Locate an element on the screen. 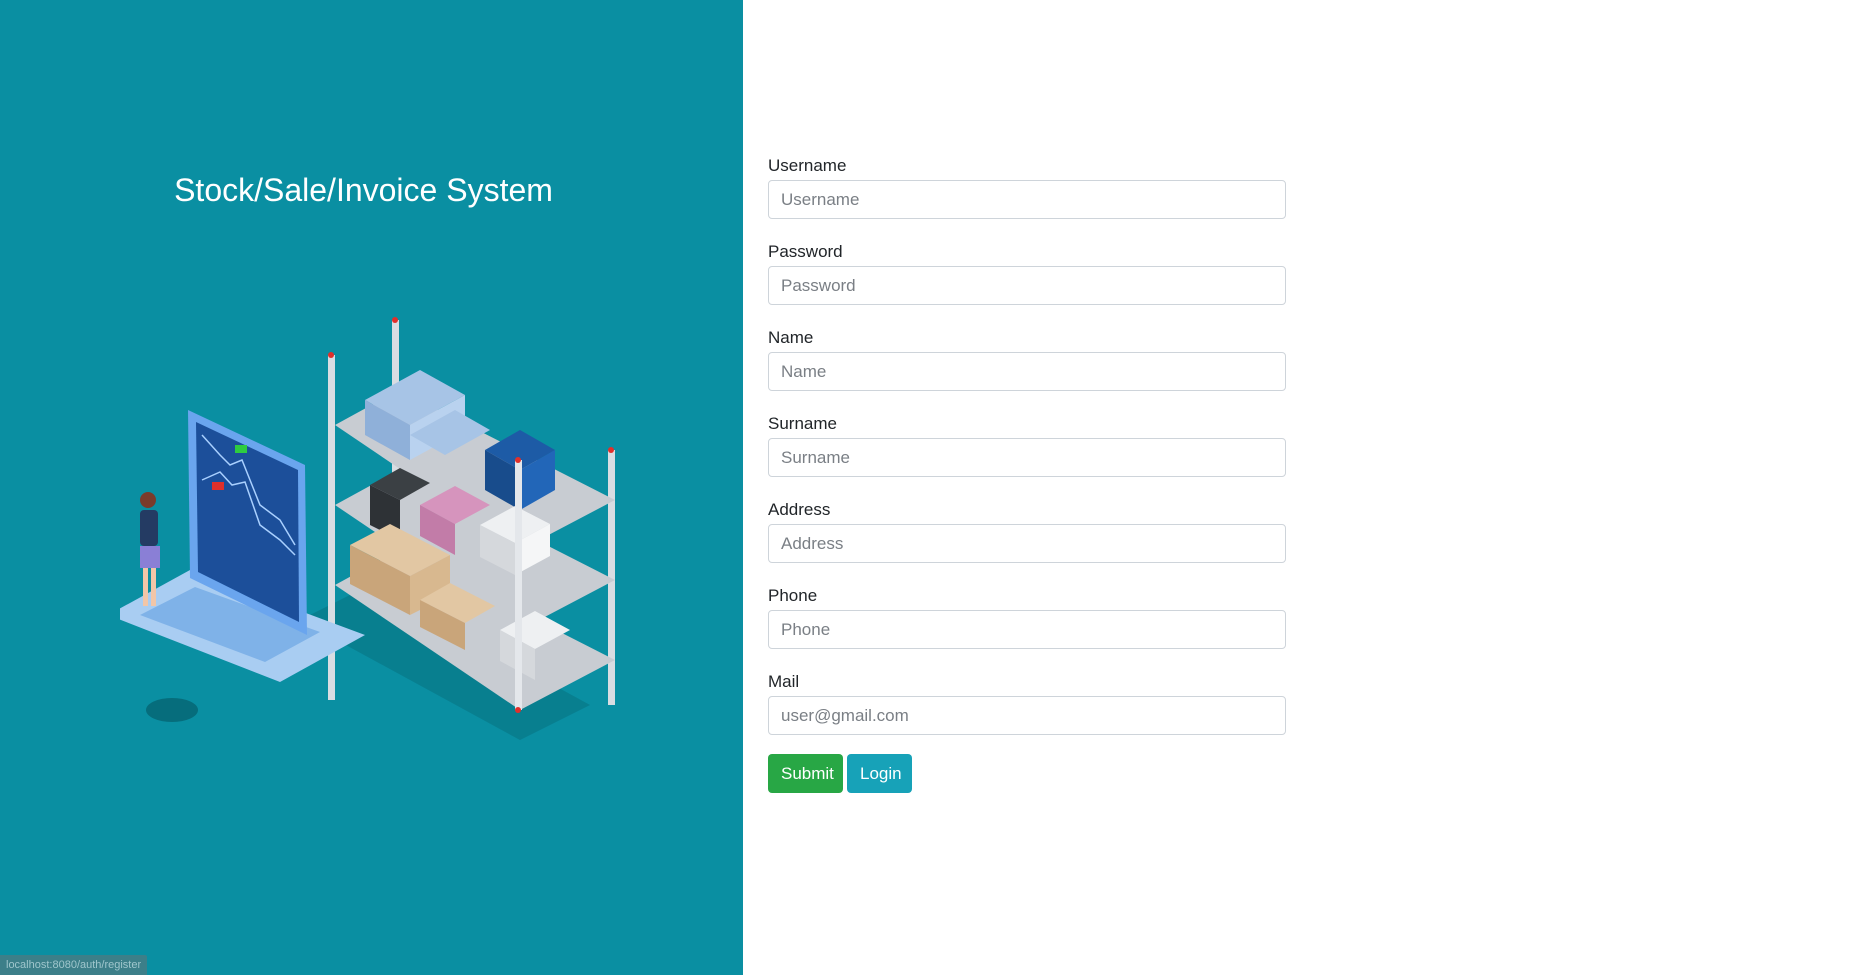 This screenshot has width=1857, height=975. surname-label: Surname is located at coordinates (802, 423).